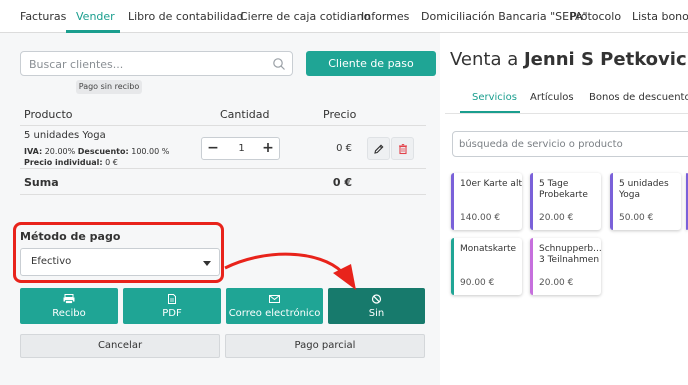 Image resolution: width=688 pixels, height=385 pixels. I want to click on trash-icon, so click(403, 149).